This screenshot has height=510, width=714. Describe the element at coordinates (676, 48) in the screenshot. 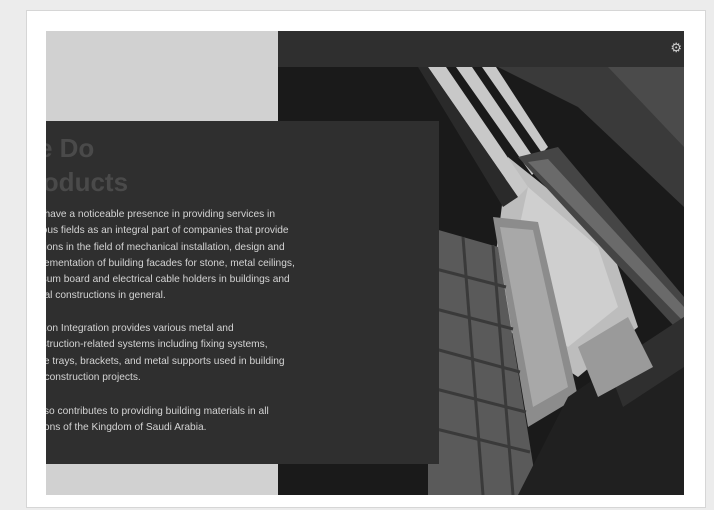

I see `gear-icon: ⚙` at that location.